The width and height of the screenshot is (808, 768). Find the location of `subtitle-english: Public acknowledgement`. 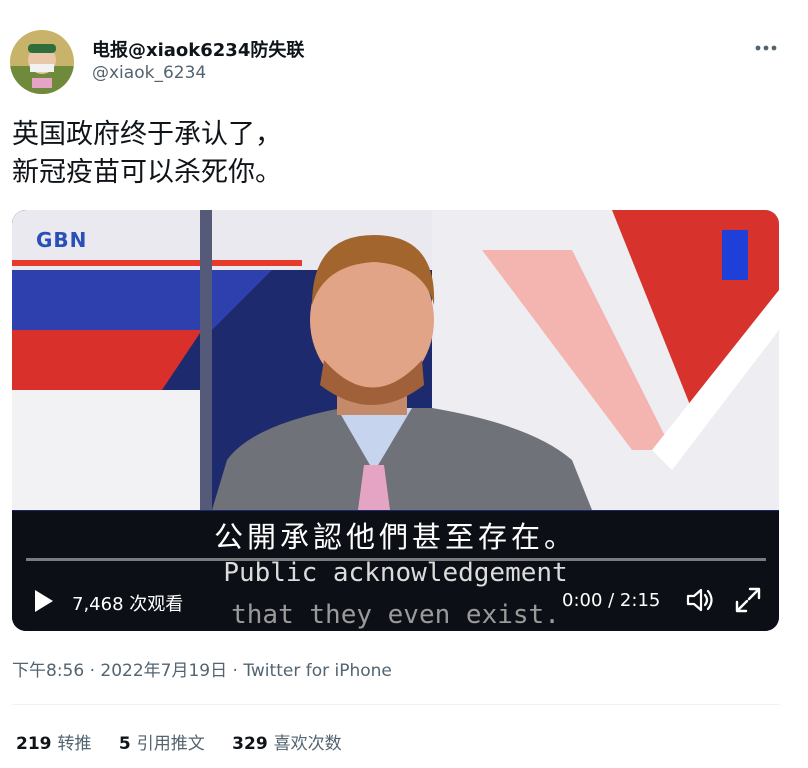

subtitle-english: Public acknowledgement is located at coordinates (395, 573).